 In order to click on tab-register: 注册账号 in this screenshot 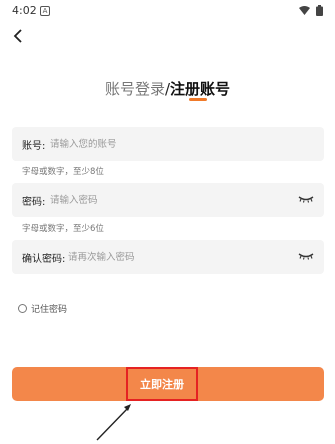, I will do `click(200, 89)`.